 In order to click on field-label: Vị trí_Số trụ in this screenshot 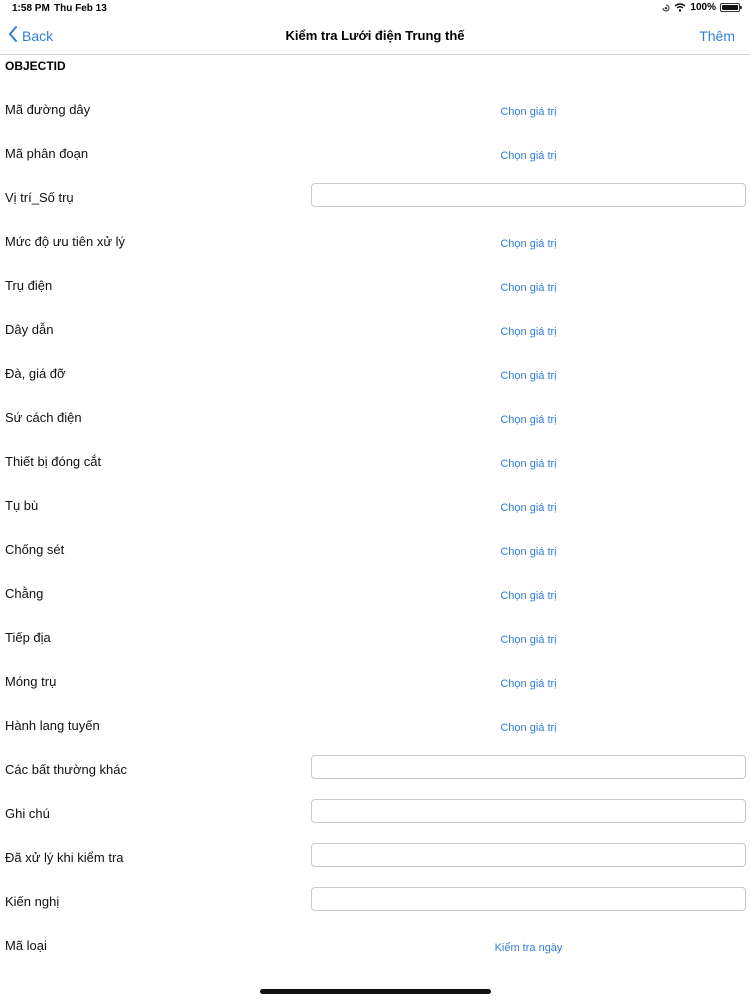, I will do `click(39, 197)`.